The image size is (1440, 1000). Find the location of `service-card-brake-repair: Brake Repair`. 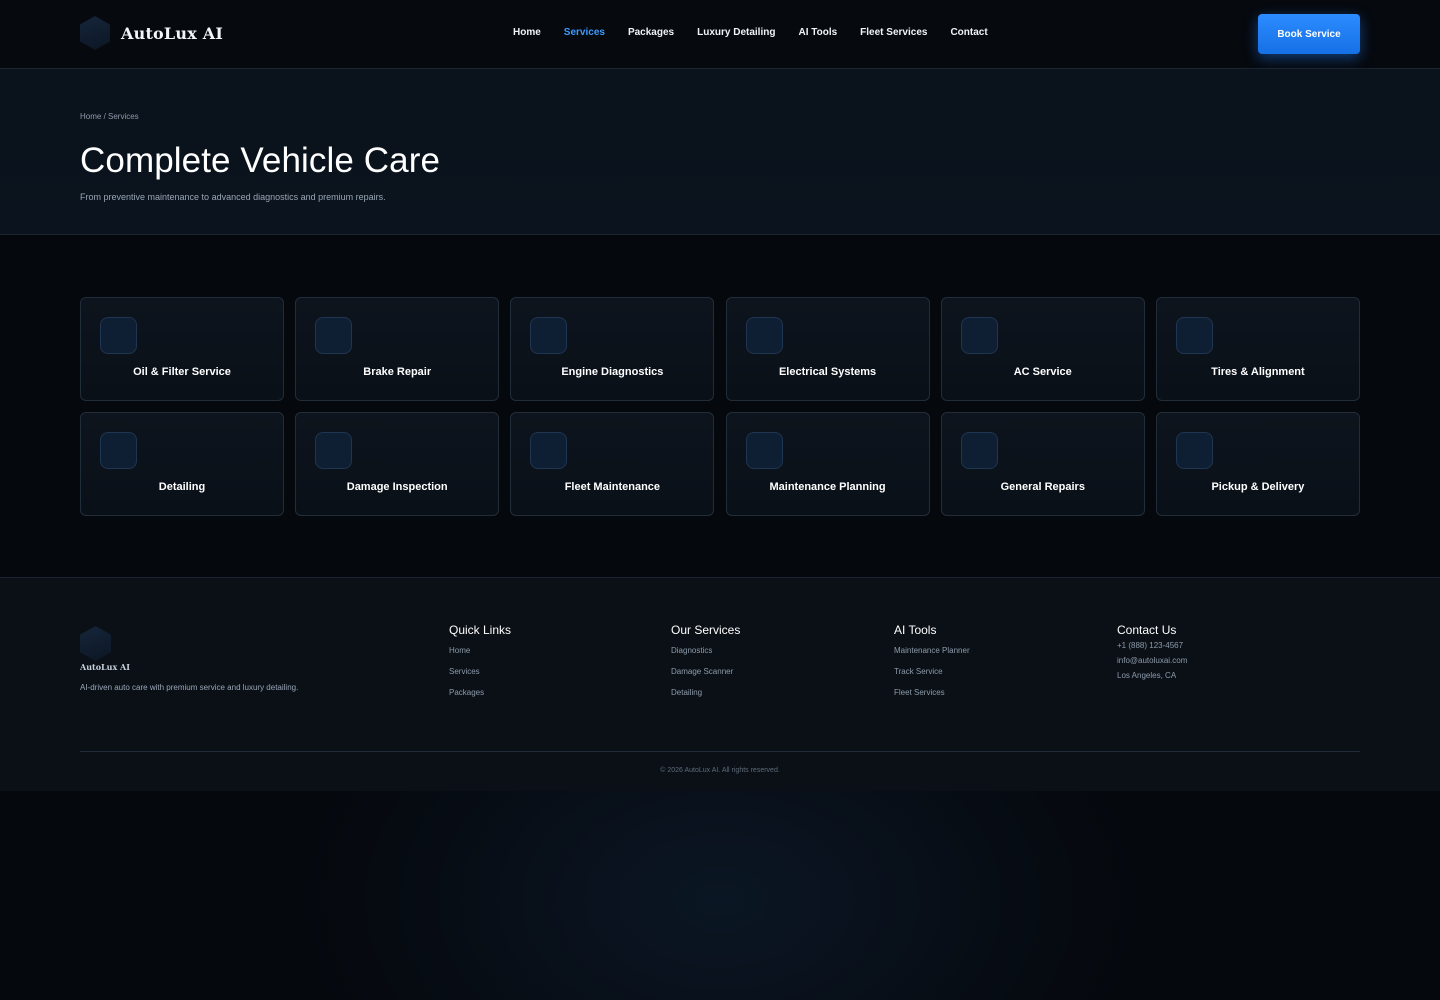

service-card-brake-repair: Brake Repair is located at coordinates (397, 349).